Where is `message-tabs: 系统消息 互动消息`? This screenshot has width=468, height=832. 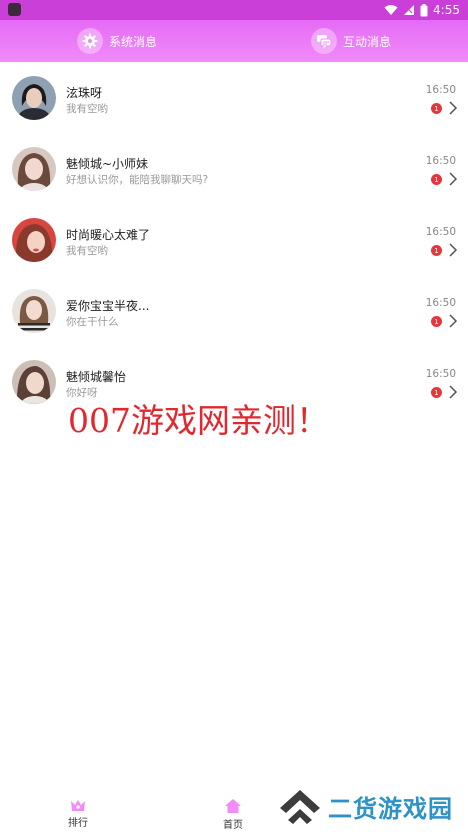 message-tabs: 系统消息 互动消息 is located at coordinates (234, 41).